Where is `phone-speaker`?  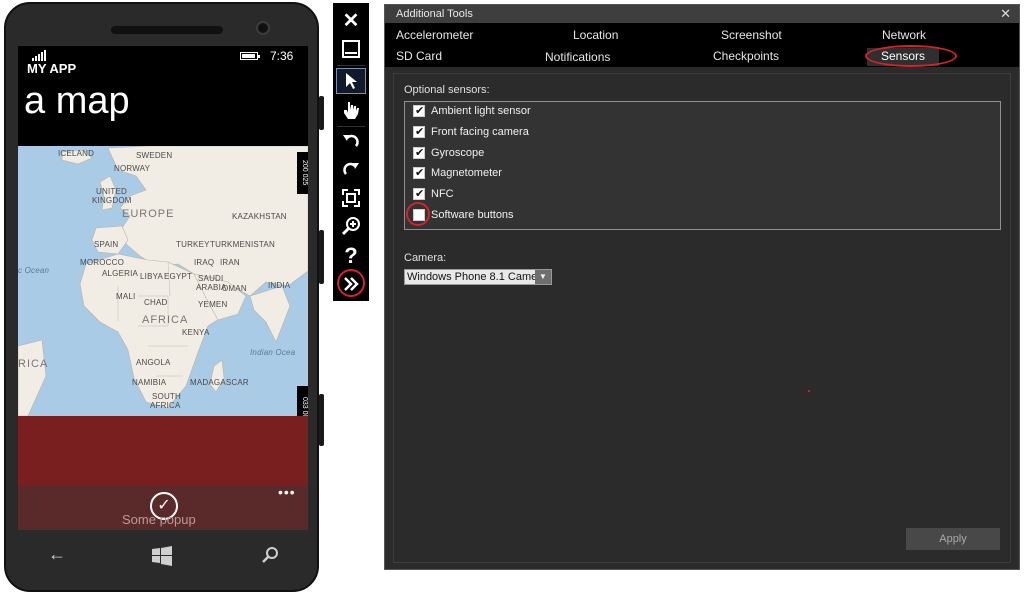
phone-speaker is located at coordinates (167, 30).